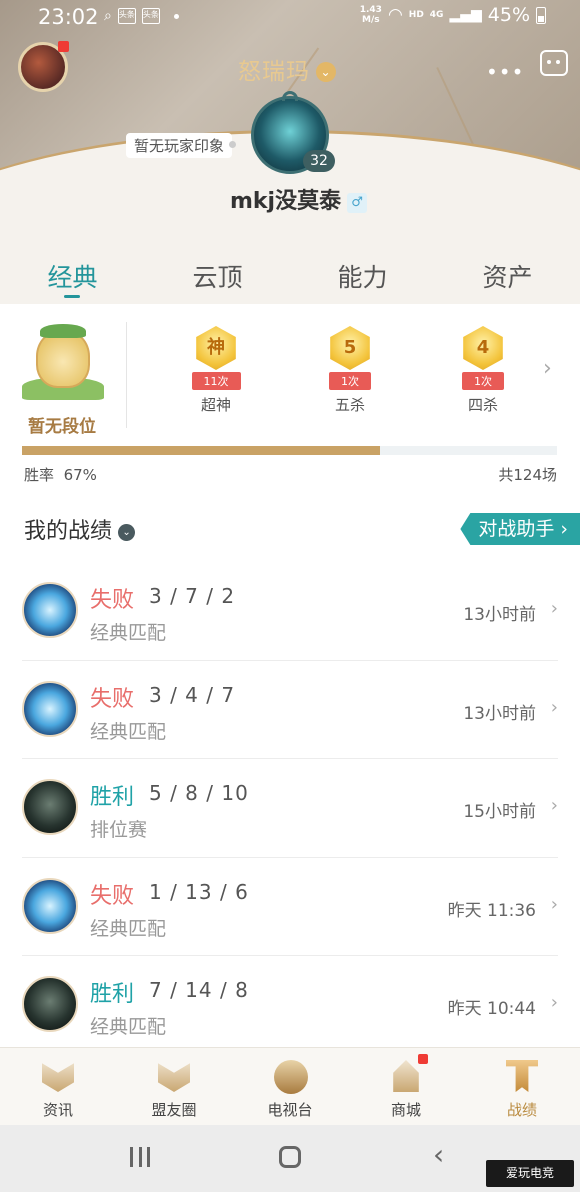 The image size is (580, 1192). Describe the element at coordinates (290, 1005) in the screenshot. I see `match-row: 胜利 7 / 14 / 8 经典匹配 昨天 10:44 ›` at that location.